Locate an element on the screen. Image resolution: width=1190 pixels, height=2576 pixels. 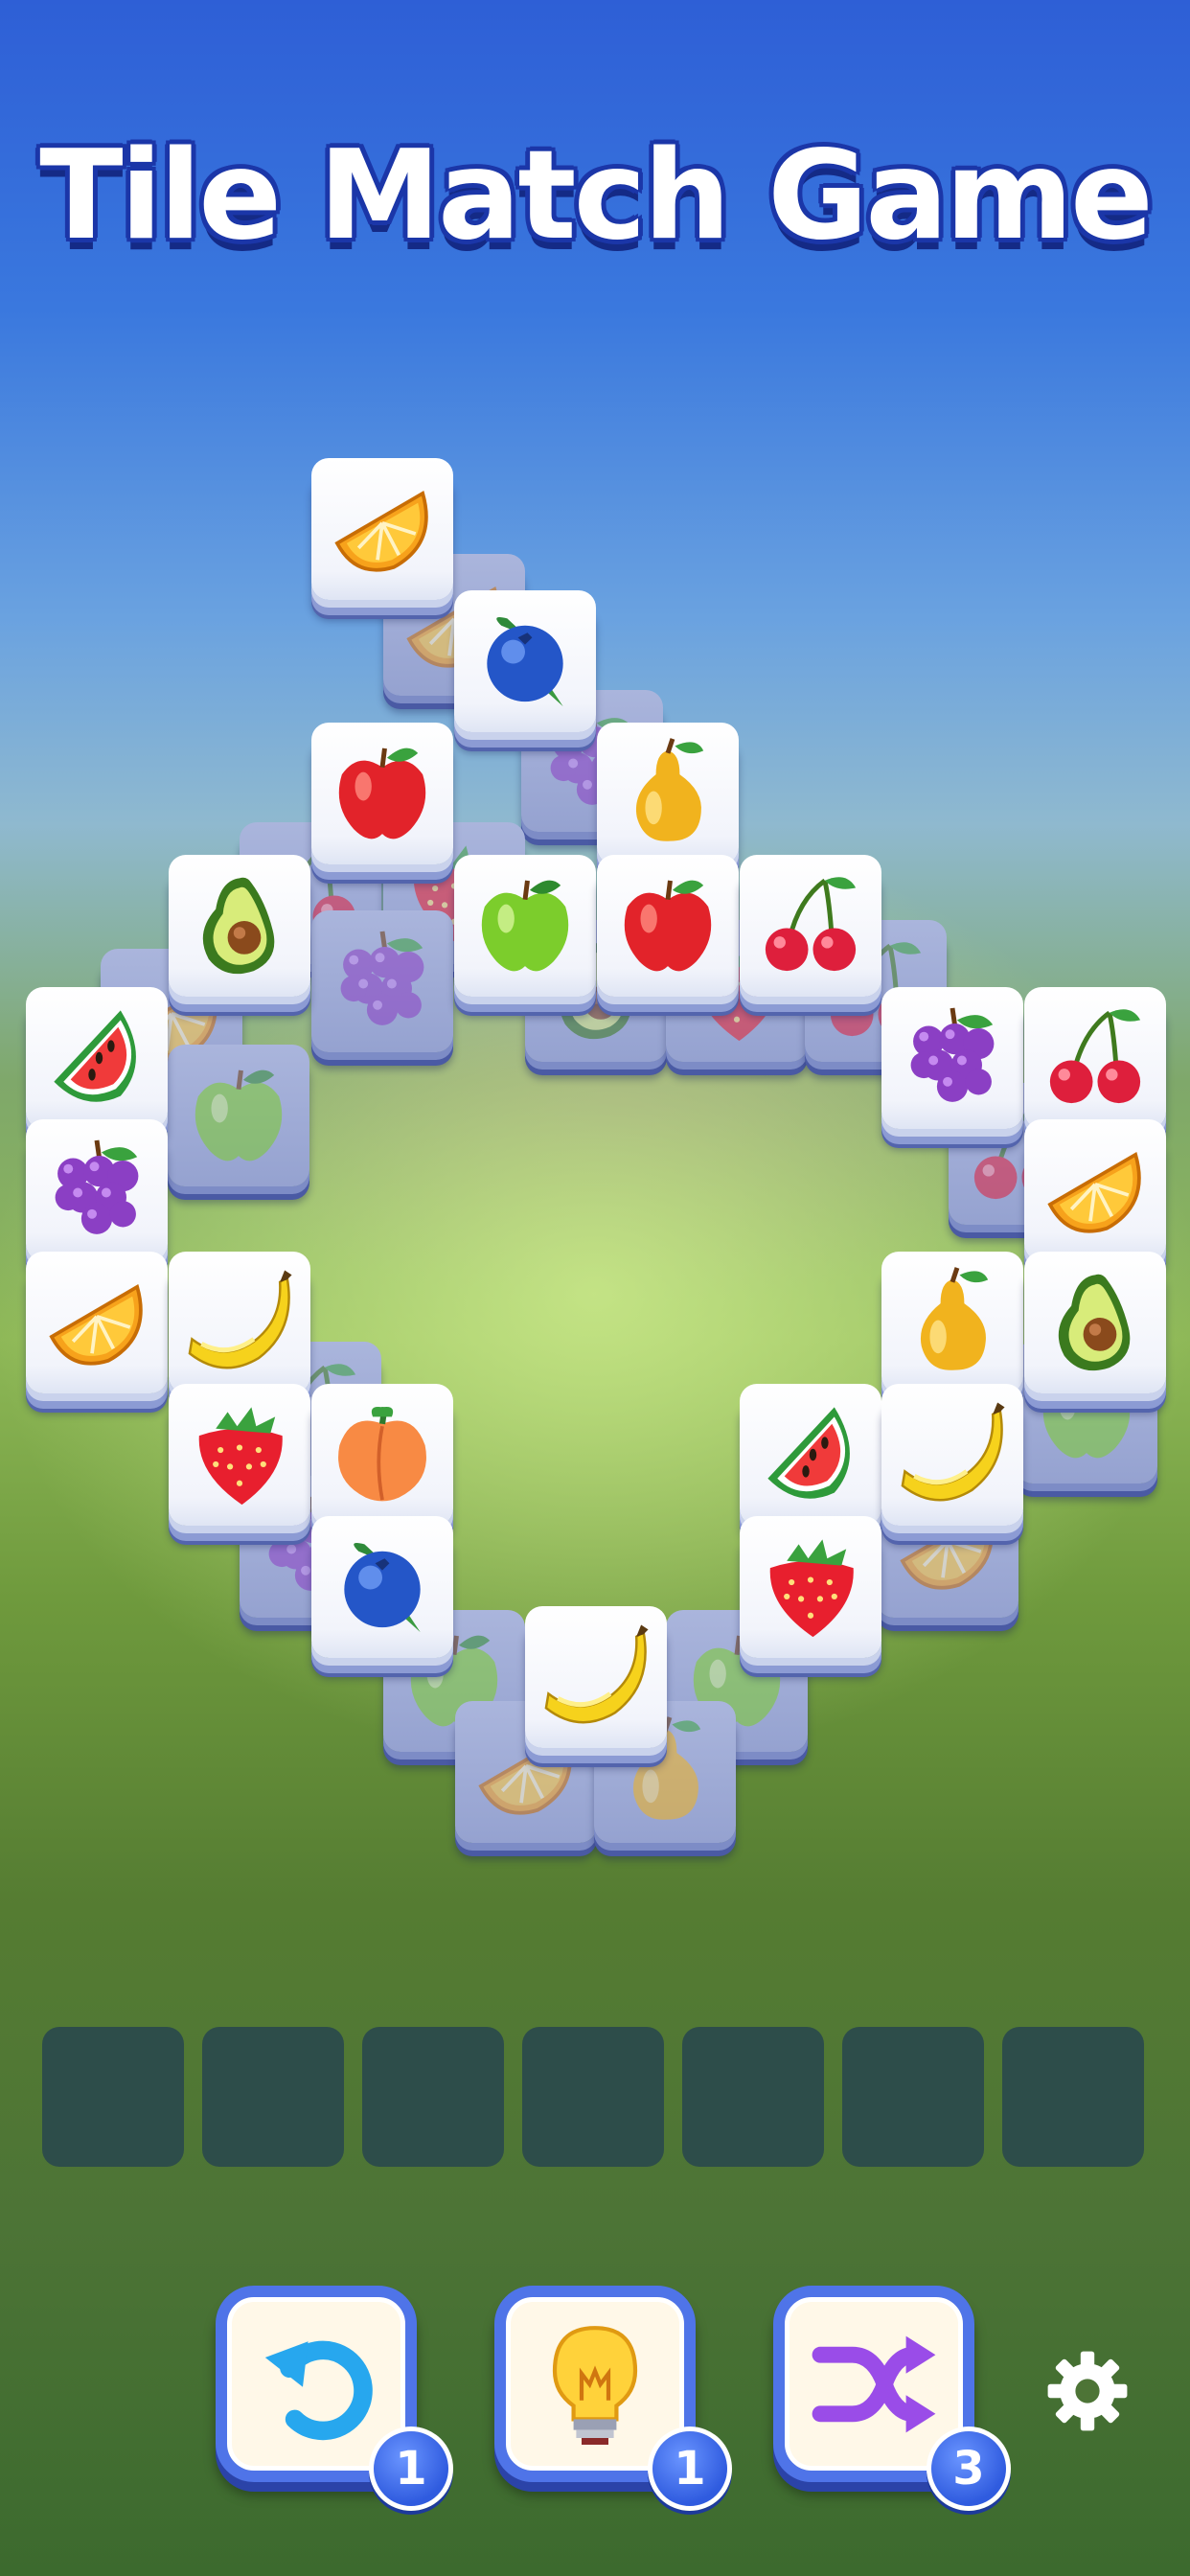
hint-count-badge: 1 is located at coordinates (690, 2468).